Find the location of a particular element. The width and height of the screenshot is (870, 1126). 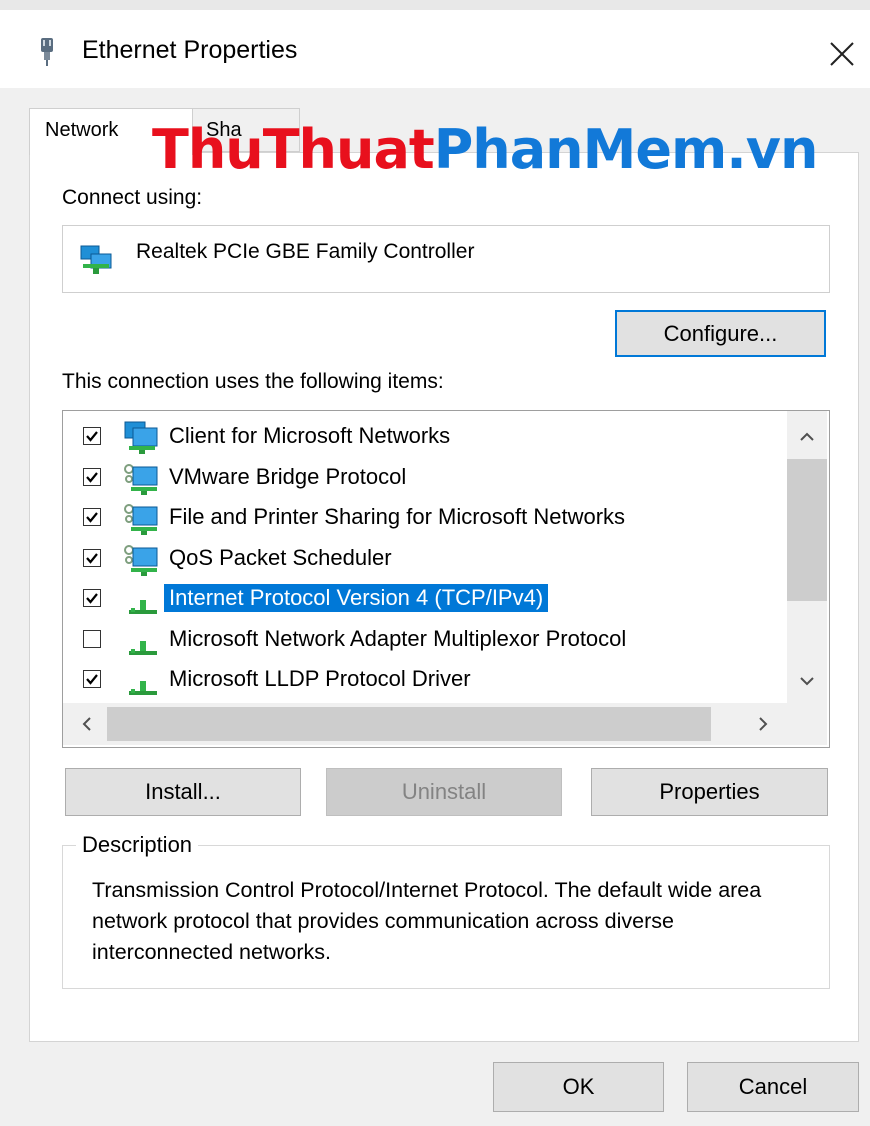

adapter-name: Realtek PCIe GBE Family Controller is located at coordinates (305, 251).